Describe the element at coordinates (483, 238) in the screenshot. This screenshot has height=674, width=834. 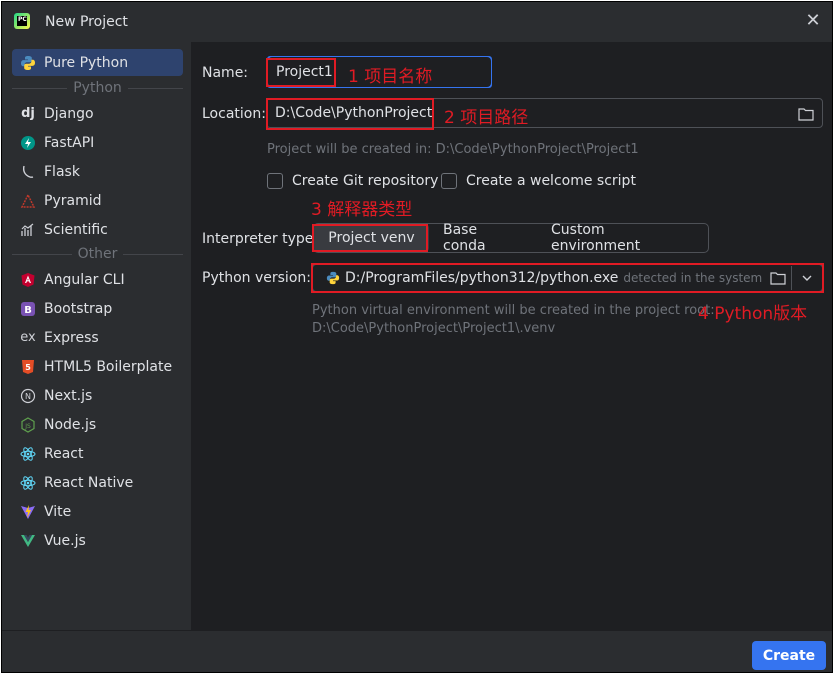
I see `option-base-conda: Base conda` at that location.